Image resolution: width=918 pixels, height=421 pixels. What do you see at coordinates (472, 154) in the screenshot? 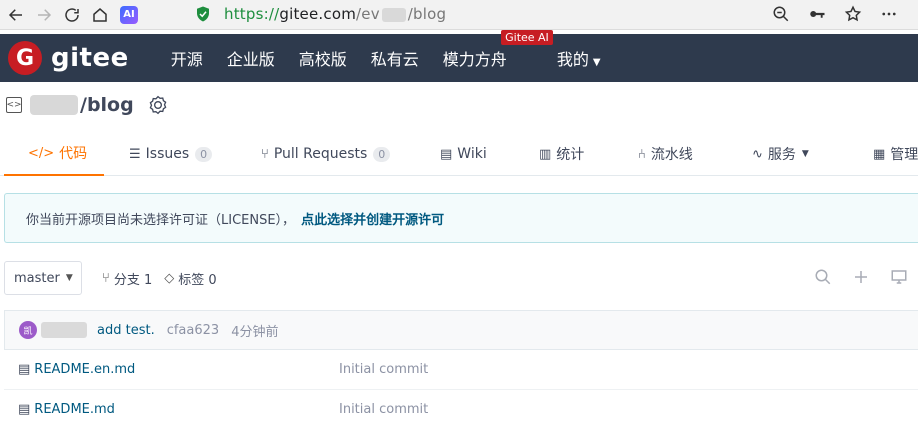
I see `tab-wiki-label: Wiki` at bounding box center [472, 154].